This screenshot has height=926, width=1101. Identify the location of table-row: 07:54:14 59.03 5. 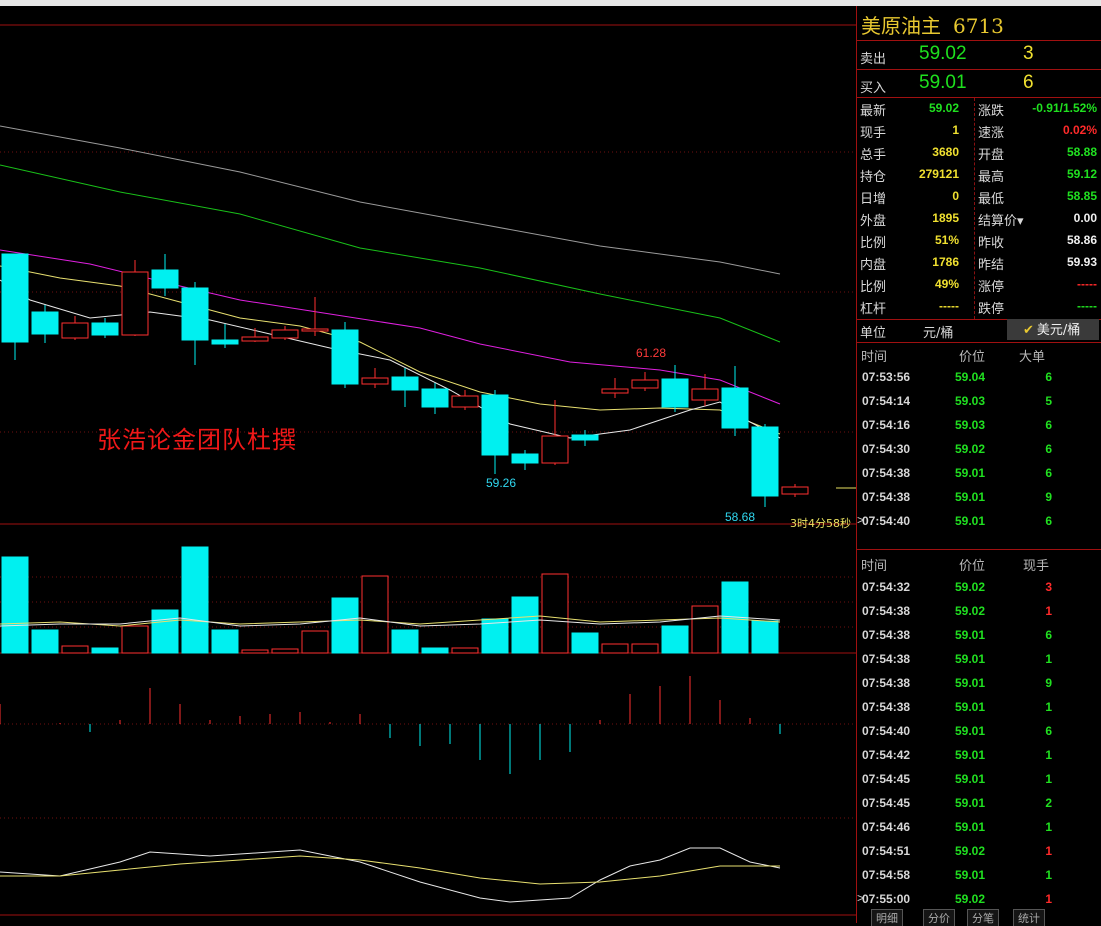
(979, 402).